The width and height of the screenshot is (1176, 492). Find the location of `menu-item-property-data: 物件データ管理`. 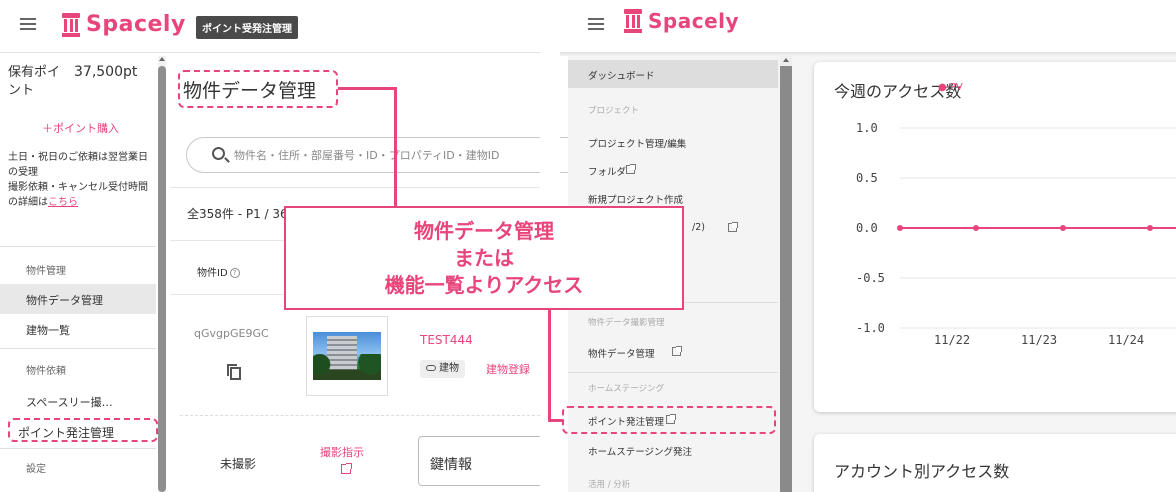

menu-item-property-data: 物件データ管理 is located at coordinates (64, 300).